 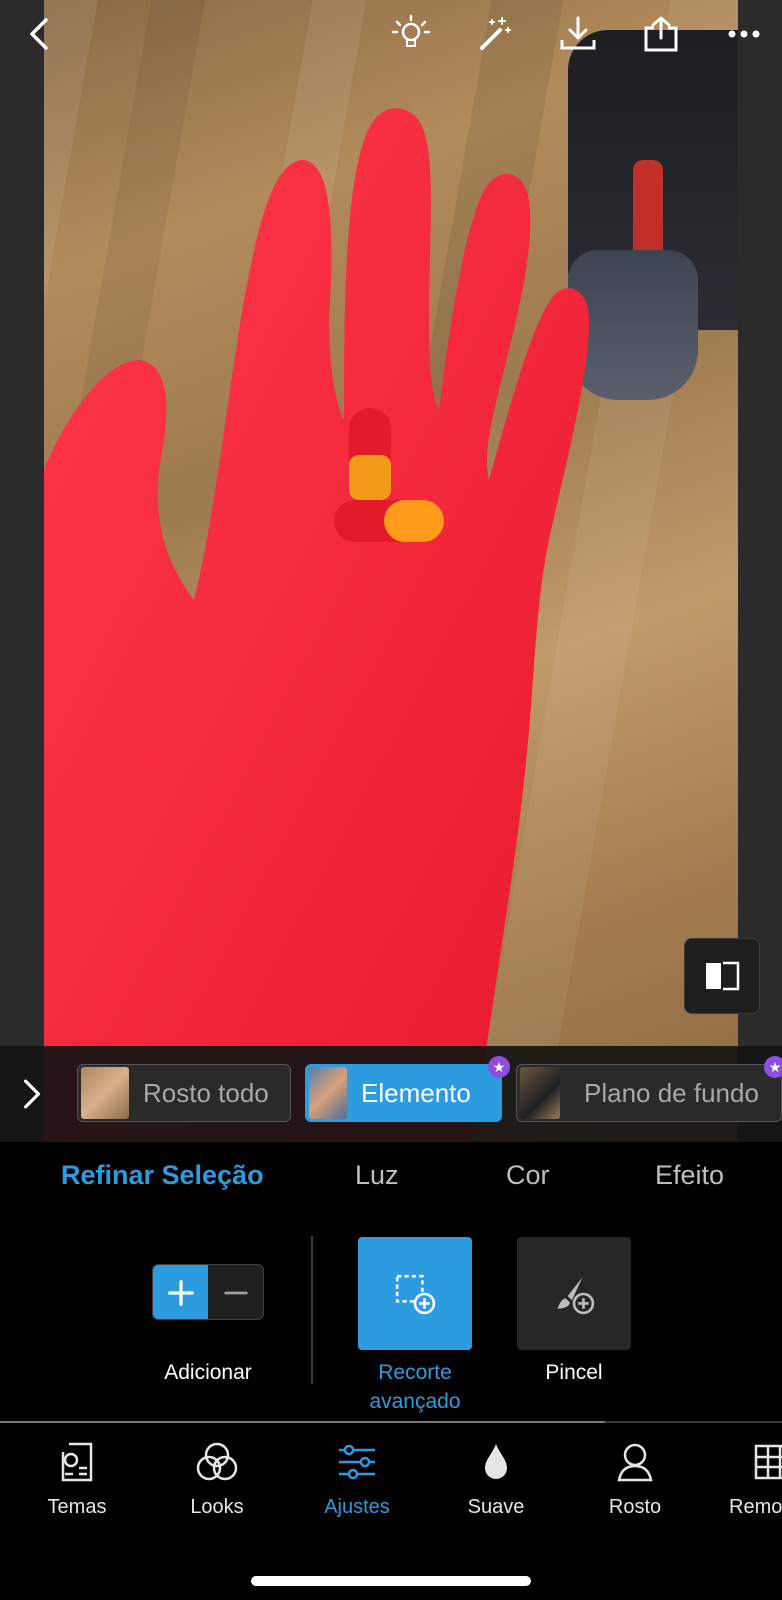 I want to click on tab-refinar-selecao: Refinar Seleção, so click(x=162, y=1175).